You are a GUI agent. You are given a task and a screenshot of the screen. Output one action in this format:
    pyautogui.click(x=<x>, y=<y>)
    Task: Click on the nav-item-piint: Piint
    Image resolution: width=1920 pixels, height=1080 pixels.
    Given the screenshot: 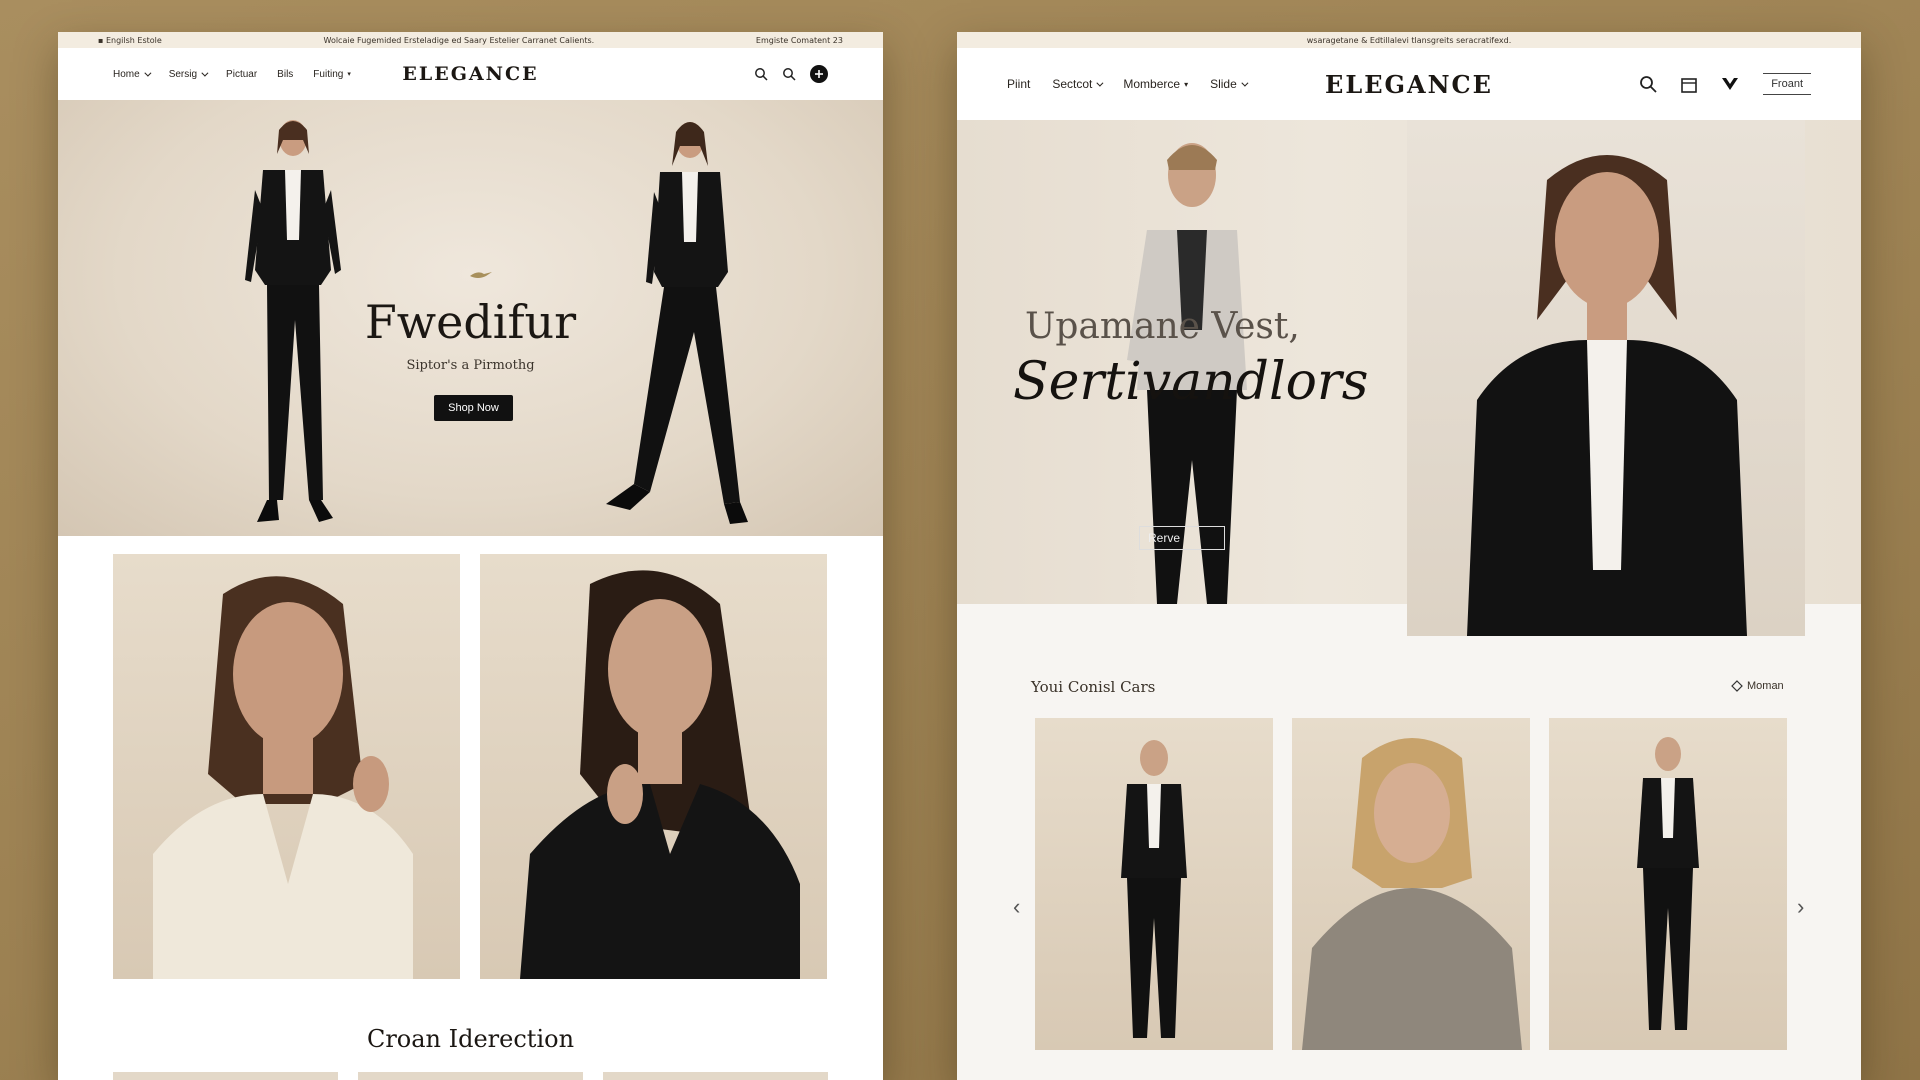 What is the action you would take?
    pyautogui.click(x=1018, y=84)
    